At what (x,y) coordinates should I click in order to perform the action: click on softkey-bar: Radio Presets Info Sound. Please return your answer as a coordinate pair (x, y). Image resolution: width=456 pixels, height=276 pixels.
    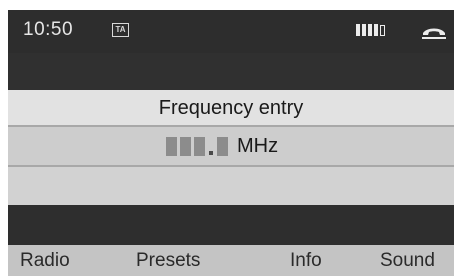
    Looking at the image, I should click on (231, 260).